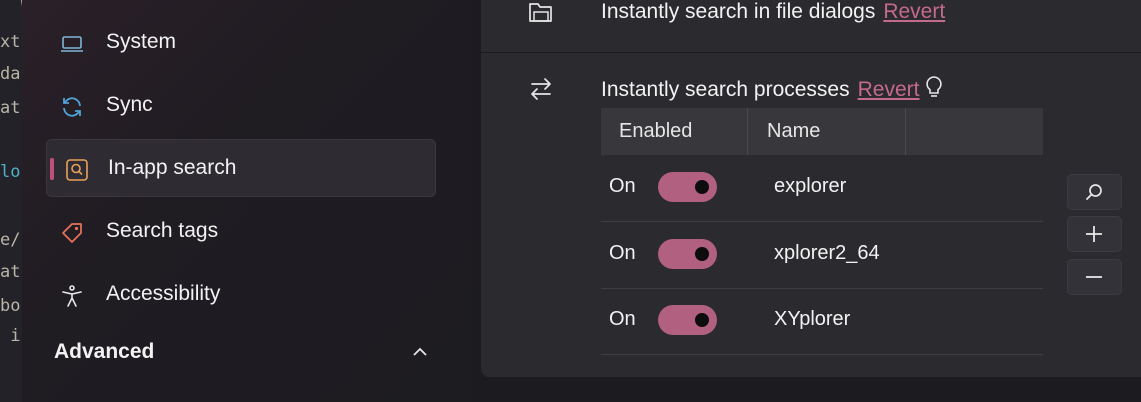  What do you see at coordinates (822, 131) in the screenshot?
I see `table-header: Enabled Name` at bounding box center [822, 131].